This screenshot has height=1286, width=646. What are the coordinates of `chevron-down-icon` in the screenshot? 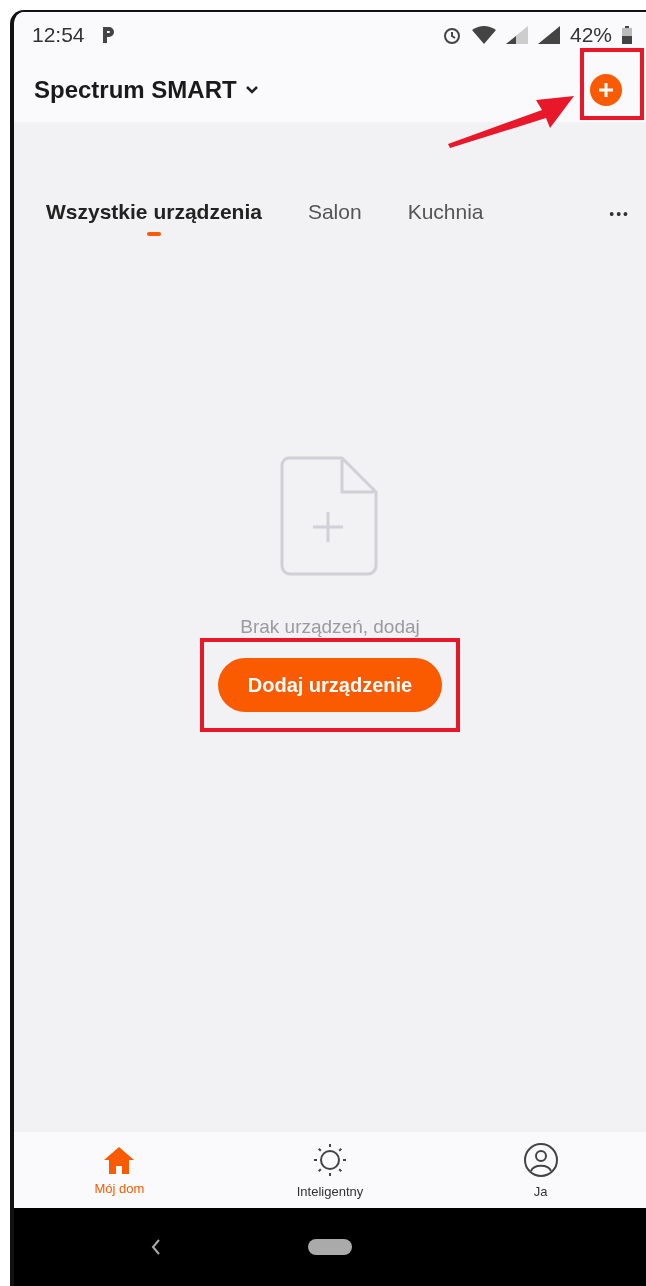 It's located at (251, 90).